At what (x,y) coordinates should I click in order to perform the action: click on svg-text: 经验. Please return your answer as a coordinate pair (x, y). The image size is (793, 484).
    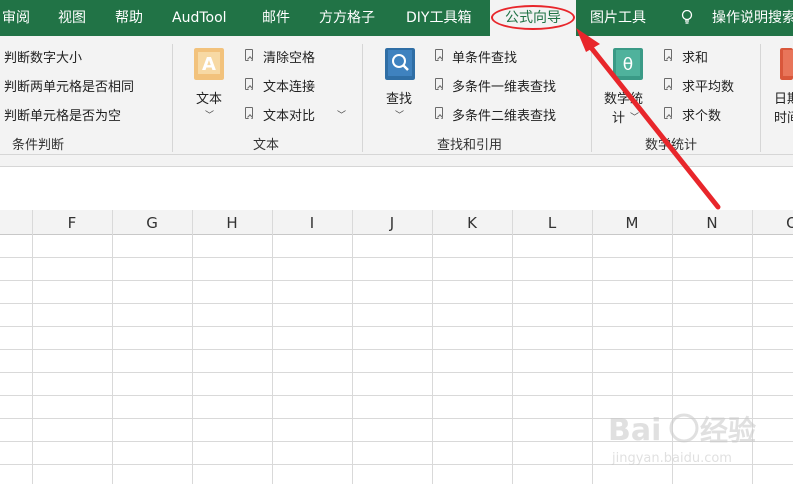
    Looking at the image, I should click on (728, 430).